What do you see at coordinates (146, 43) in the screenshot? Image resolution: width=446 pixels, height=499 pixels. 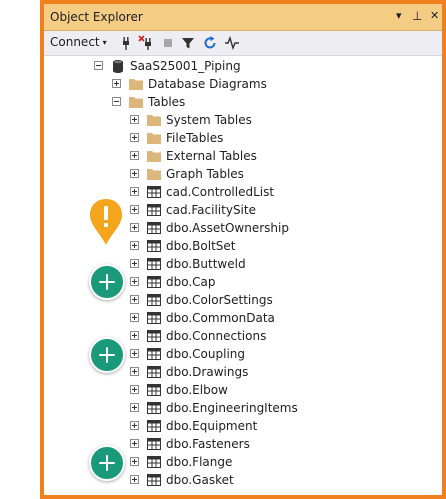 I see `disconnect-icon` at bounding box center [146, 43].